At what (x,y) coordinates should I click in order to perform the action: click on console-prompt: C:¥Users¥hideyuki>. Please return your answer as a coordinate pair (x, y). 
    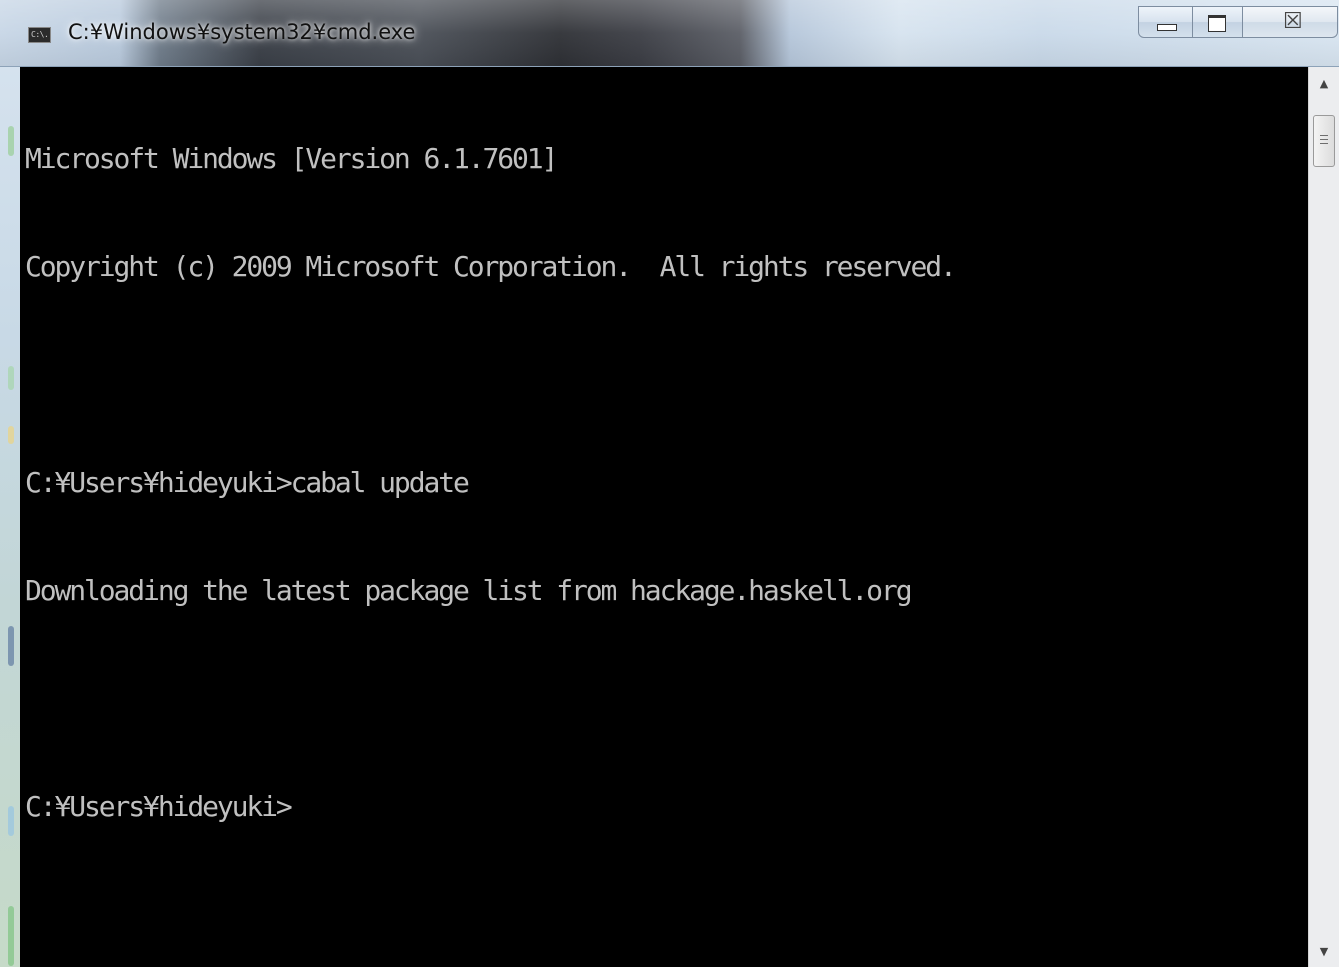
    Looking at the image, I should click on (490, 807).